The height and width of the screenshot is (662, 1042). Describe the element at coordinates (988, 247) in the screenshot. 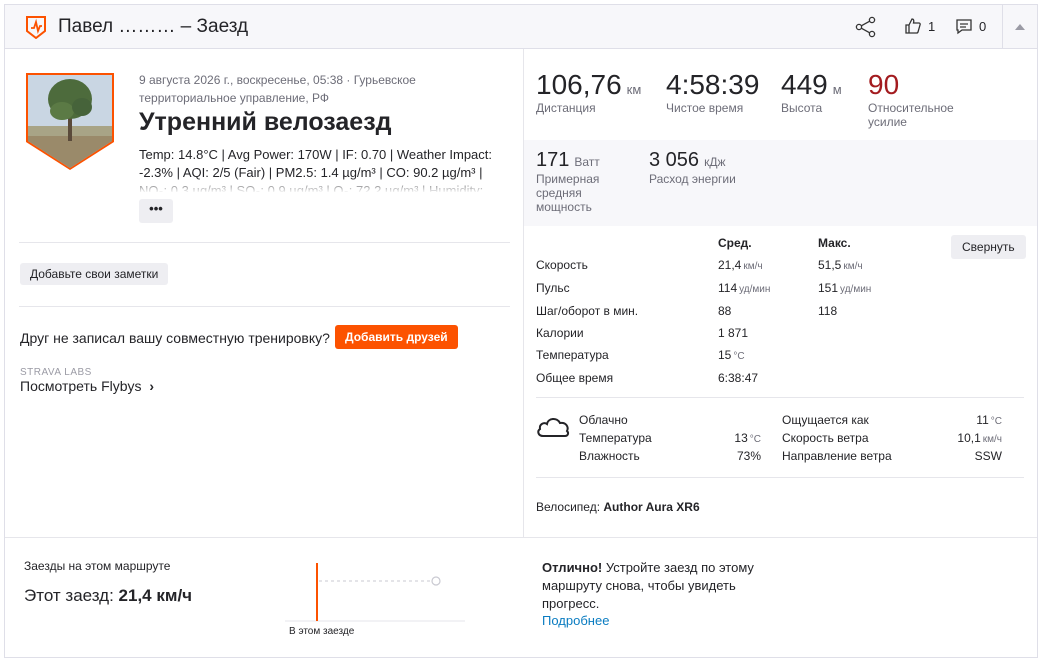

I see `collapse-details-button: Свернуть` at that location.